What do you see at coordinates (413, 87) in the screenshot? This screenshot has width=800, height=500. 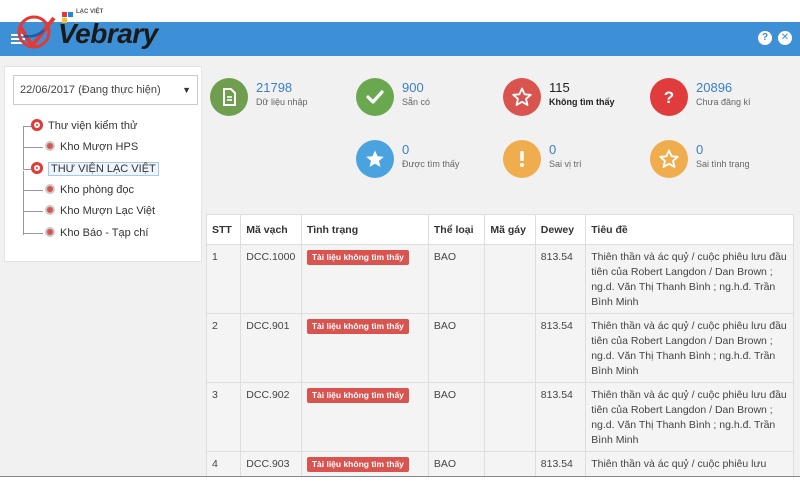 I see `stat-value: 900` at bounding box center [413, 87].